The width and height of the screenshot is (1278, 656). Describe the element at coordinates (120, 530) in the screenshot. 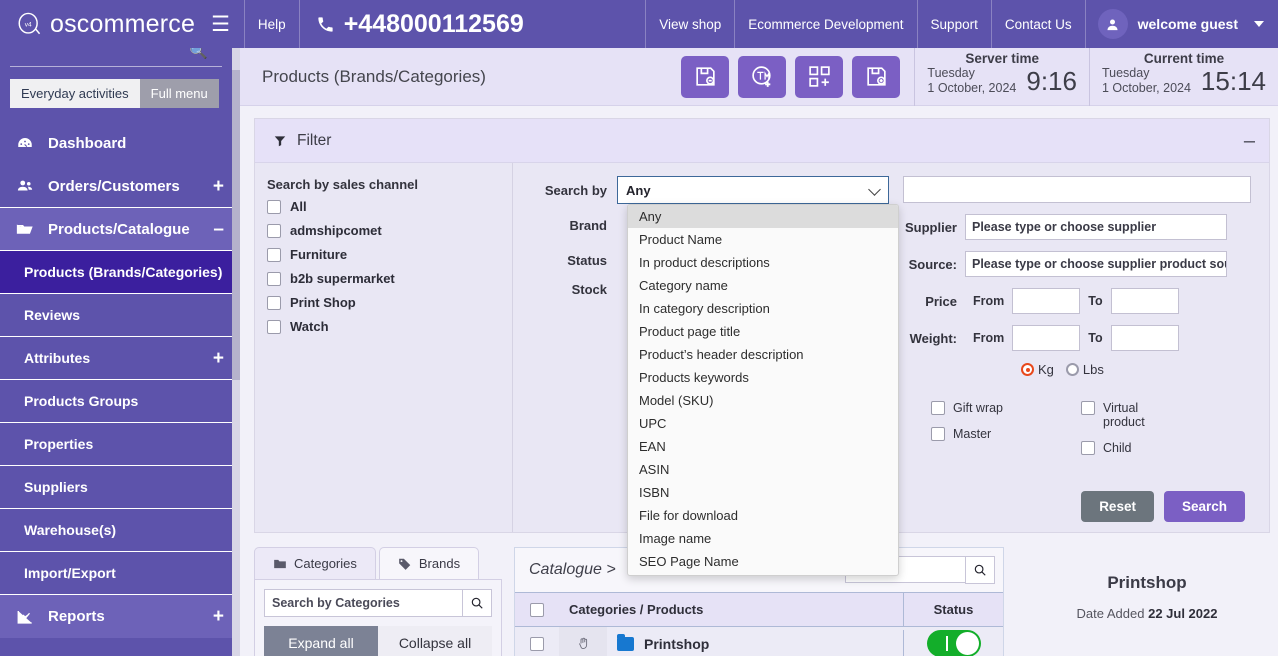

I see `sidebar-item-warehouses: Warehouse(s)` at that location.